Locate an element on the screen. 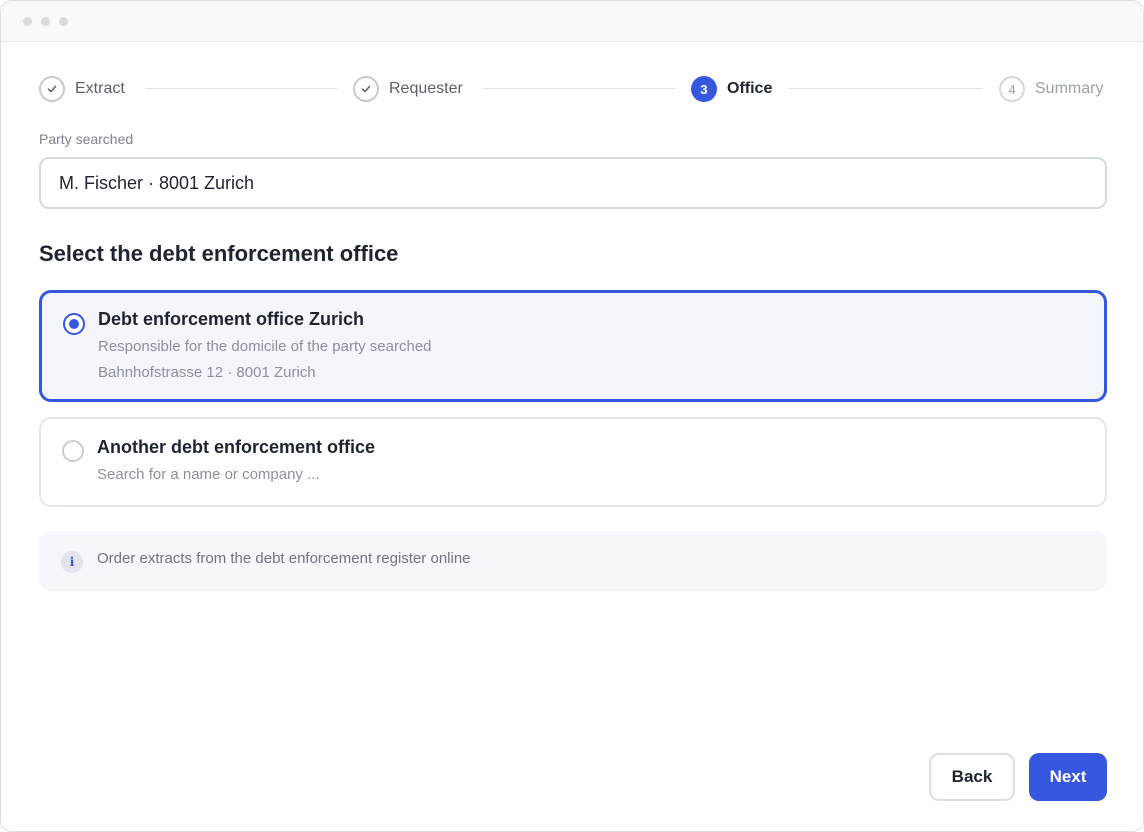  step-office: 3 Office is located at coordinates (731, 89).